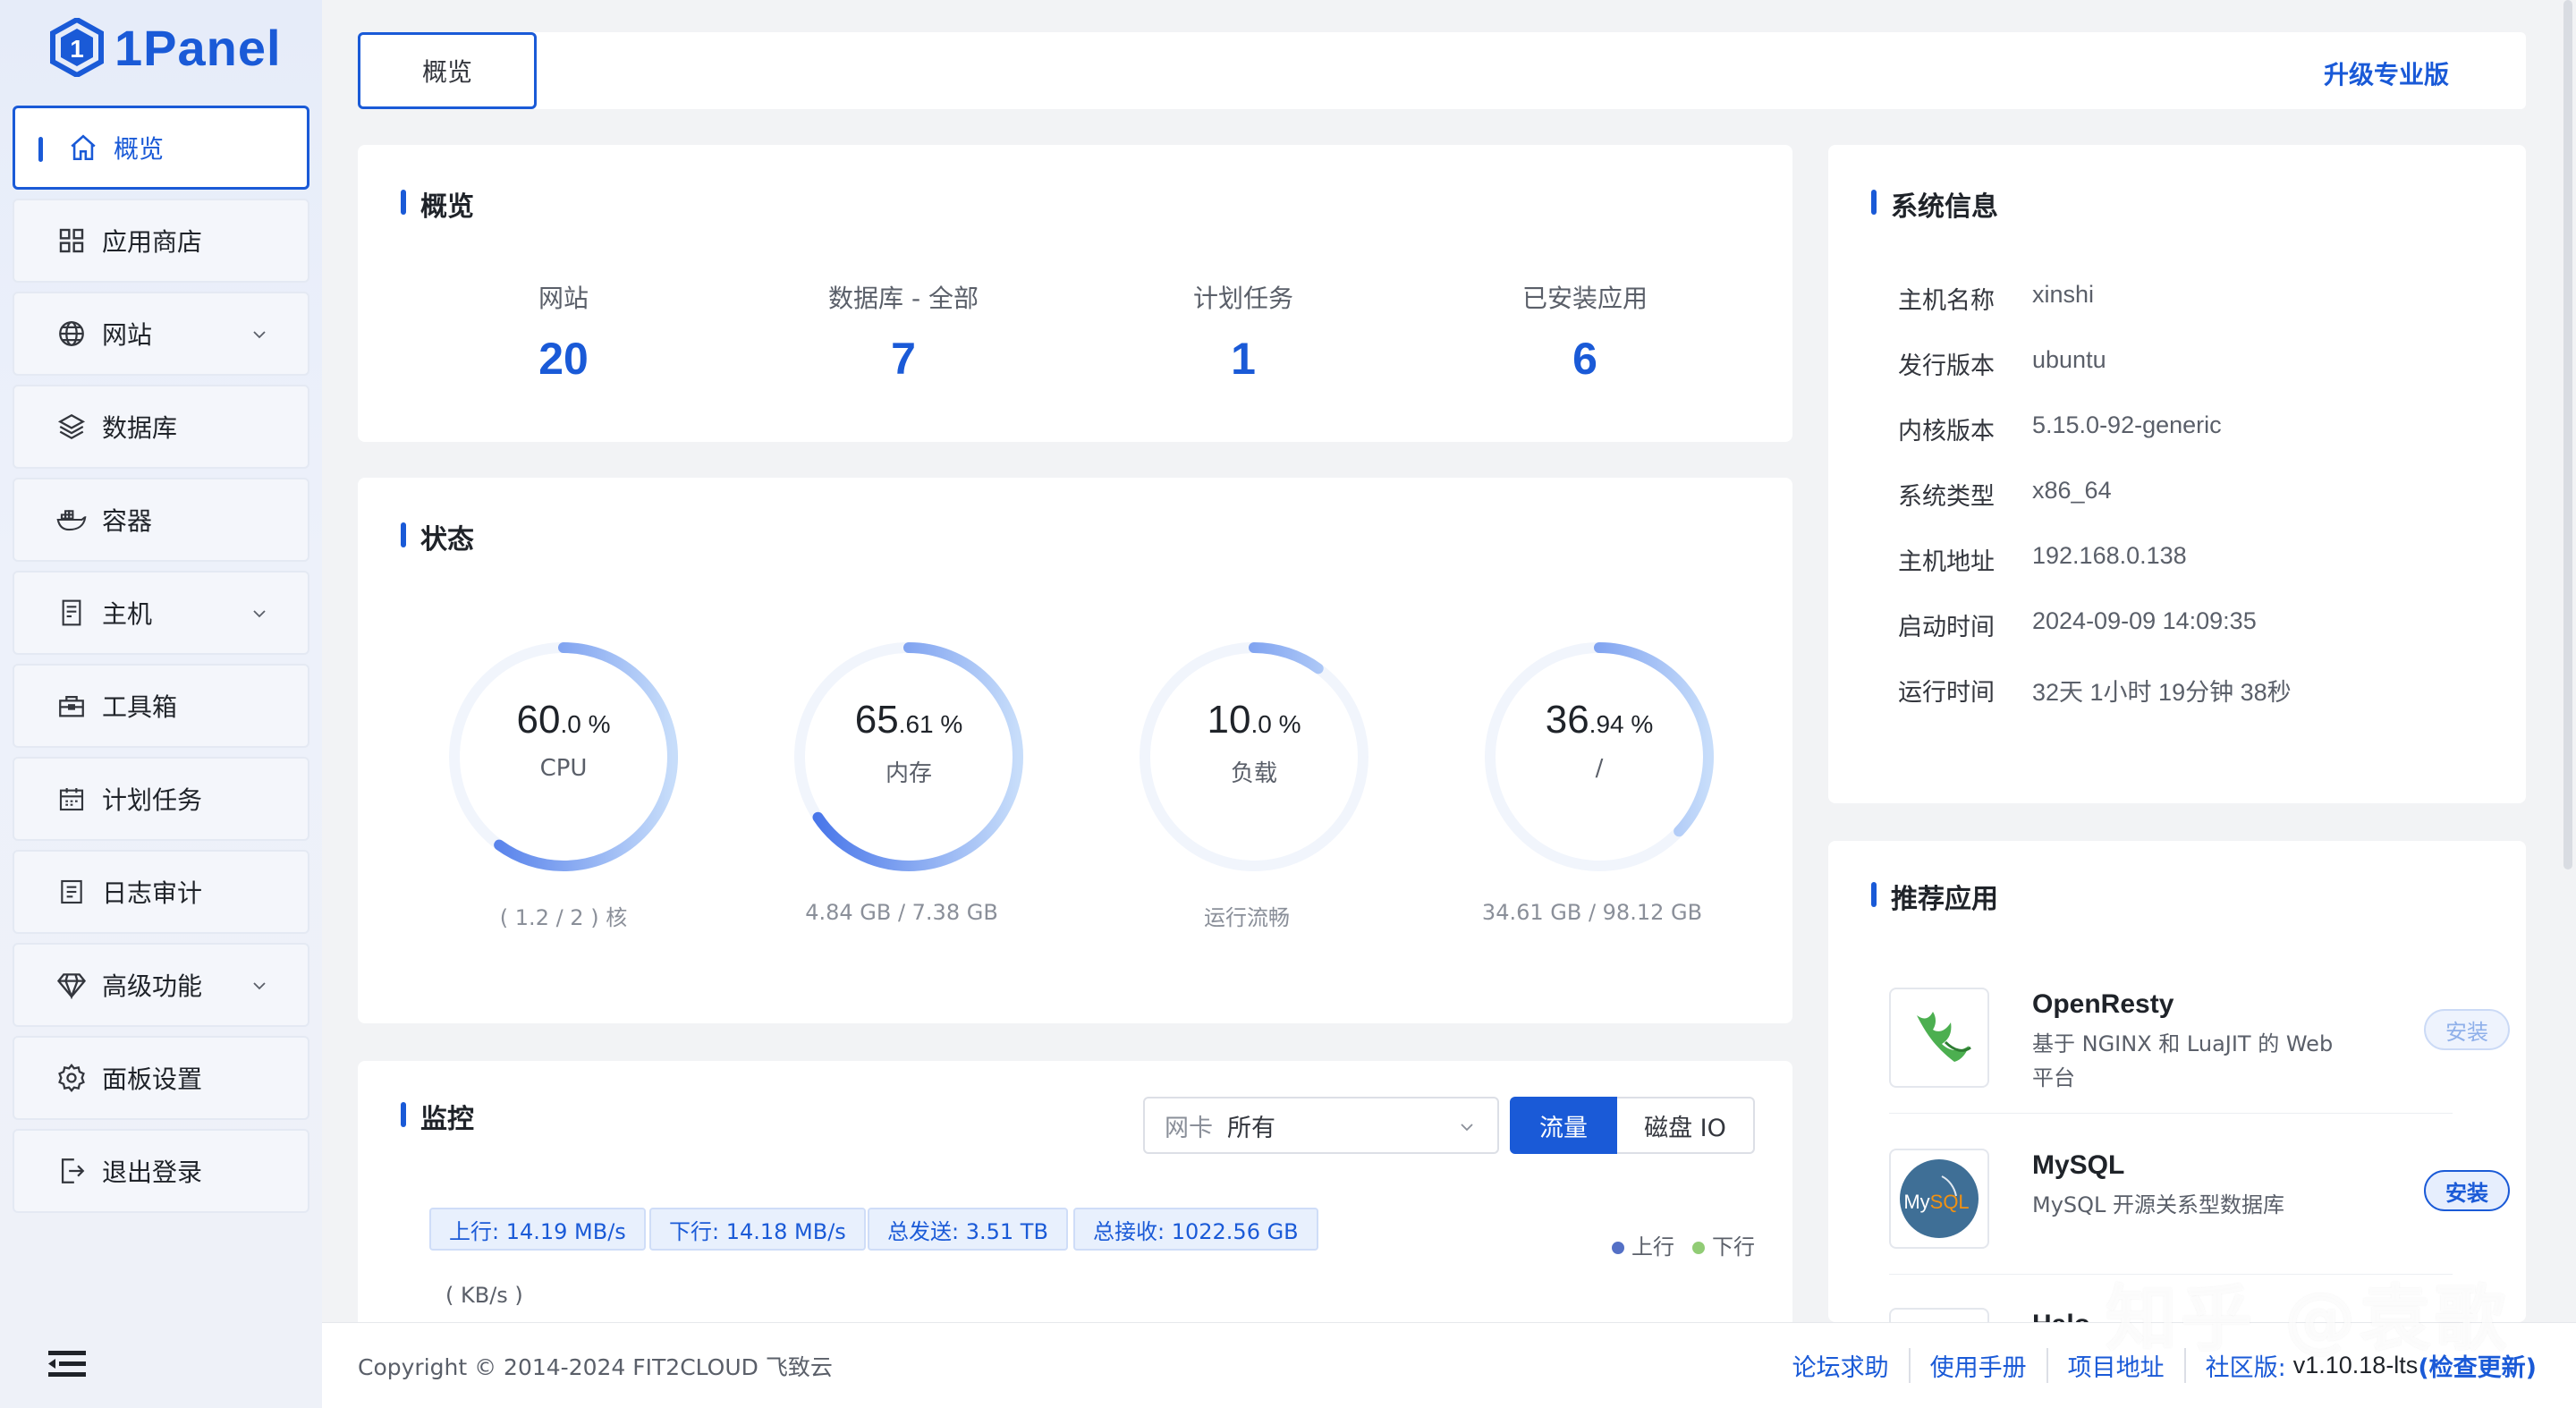 The image size is (2576, 1408). I want to click on gauge-value: 60.0 %, so click(563, 720).